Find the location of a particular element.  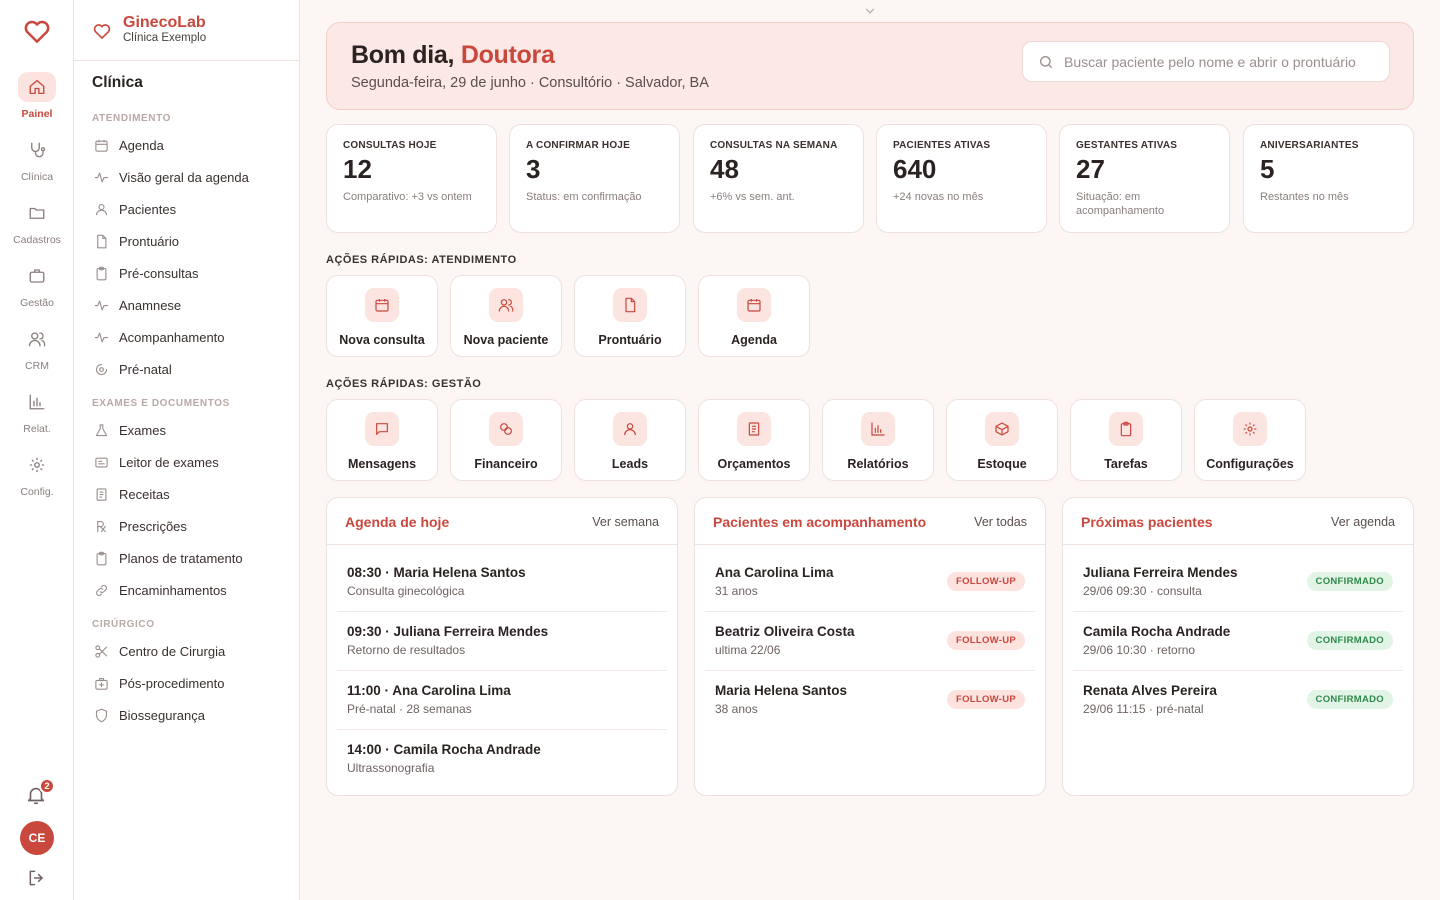

search-input is located at coordinates (1224, 61).